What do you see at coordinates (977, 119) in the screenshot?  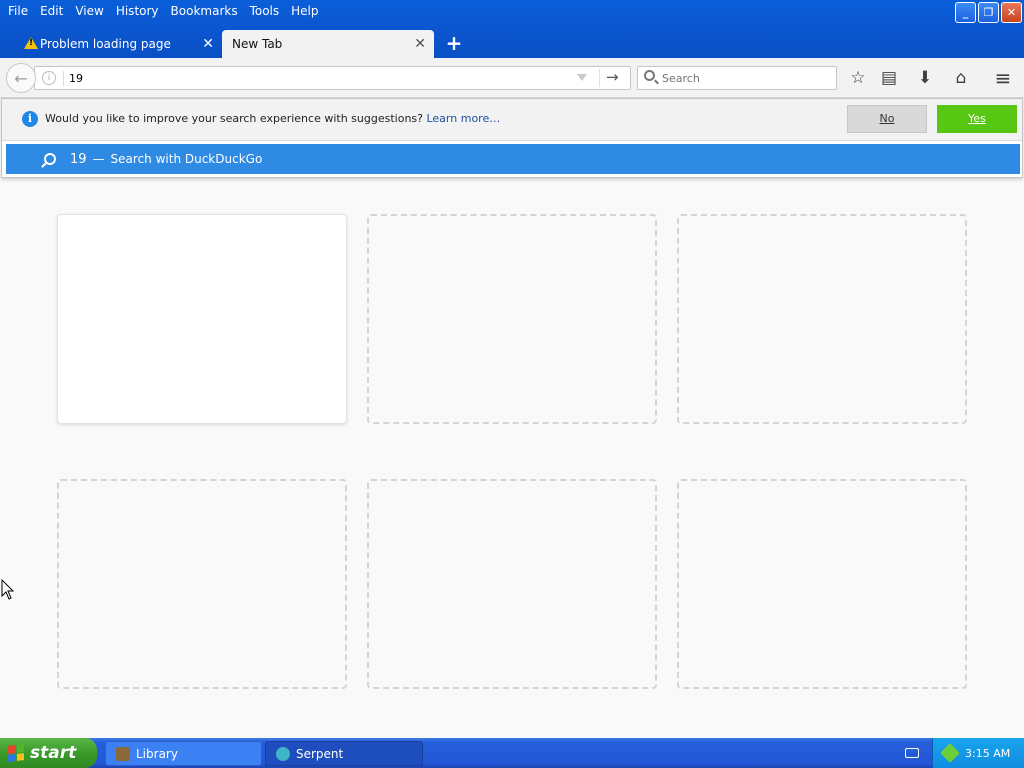 I see `accept-button: Yes` at bounding box center [977, 119].